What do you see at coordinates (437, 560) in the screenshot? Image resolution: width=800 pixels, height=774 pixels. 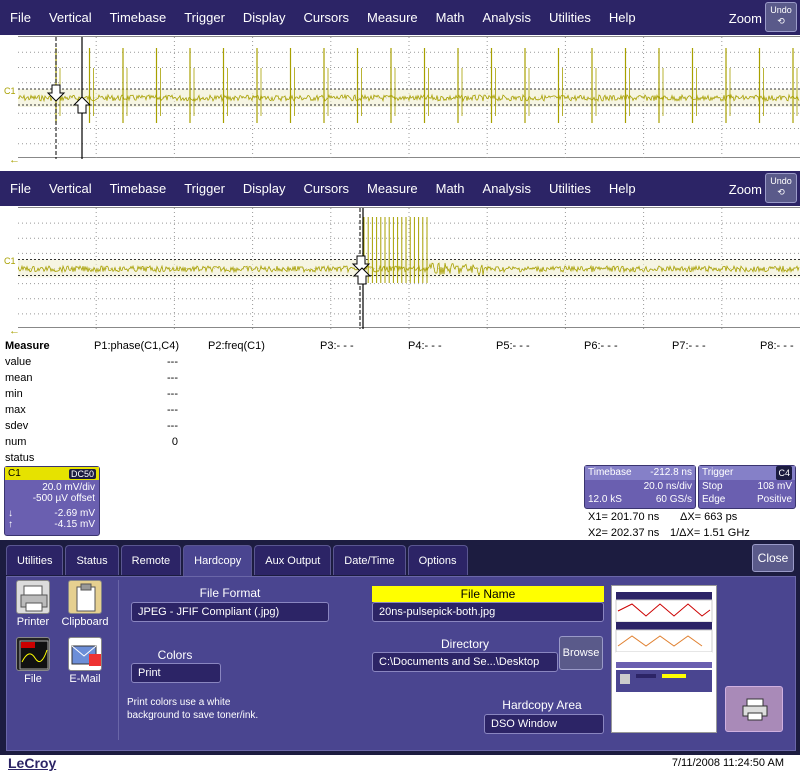 I see `tab-options: Options` at bounding box center [437, 560].